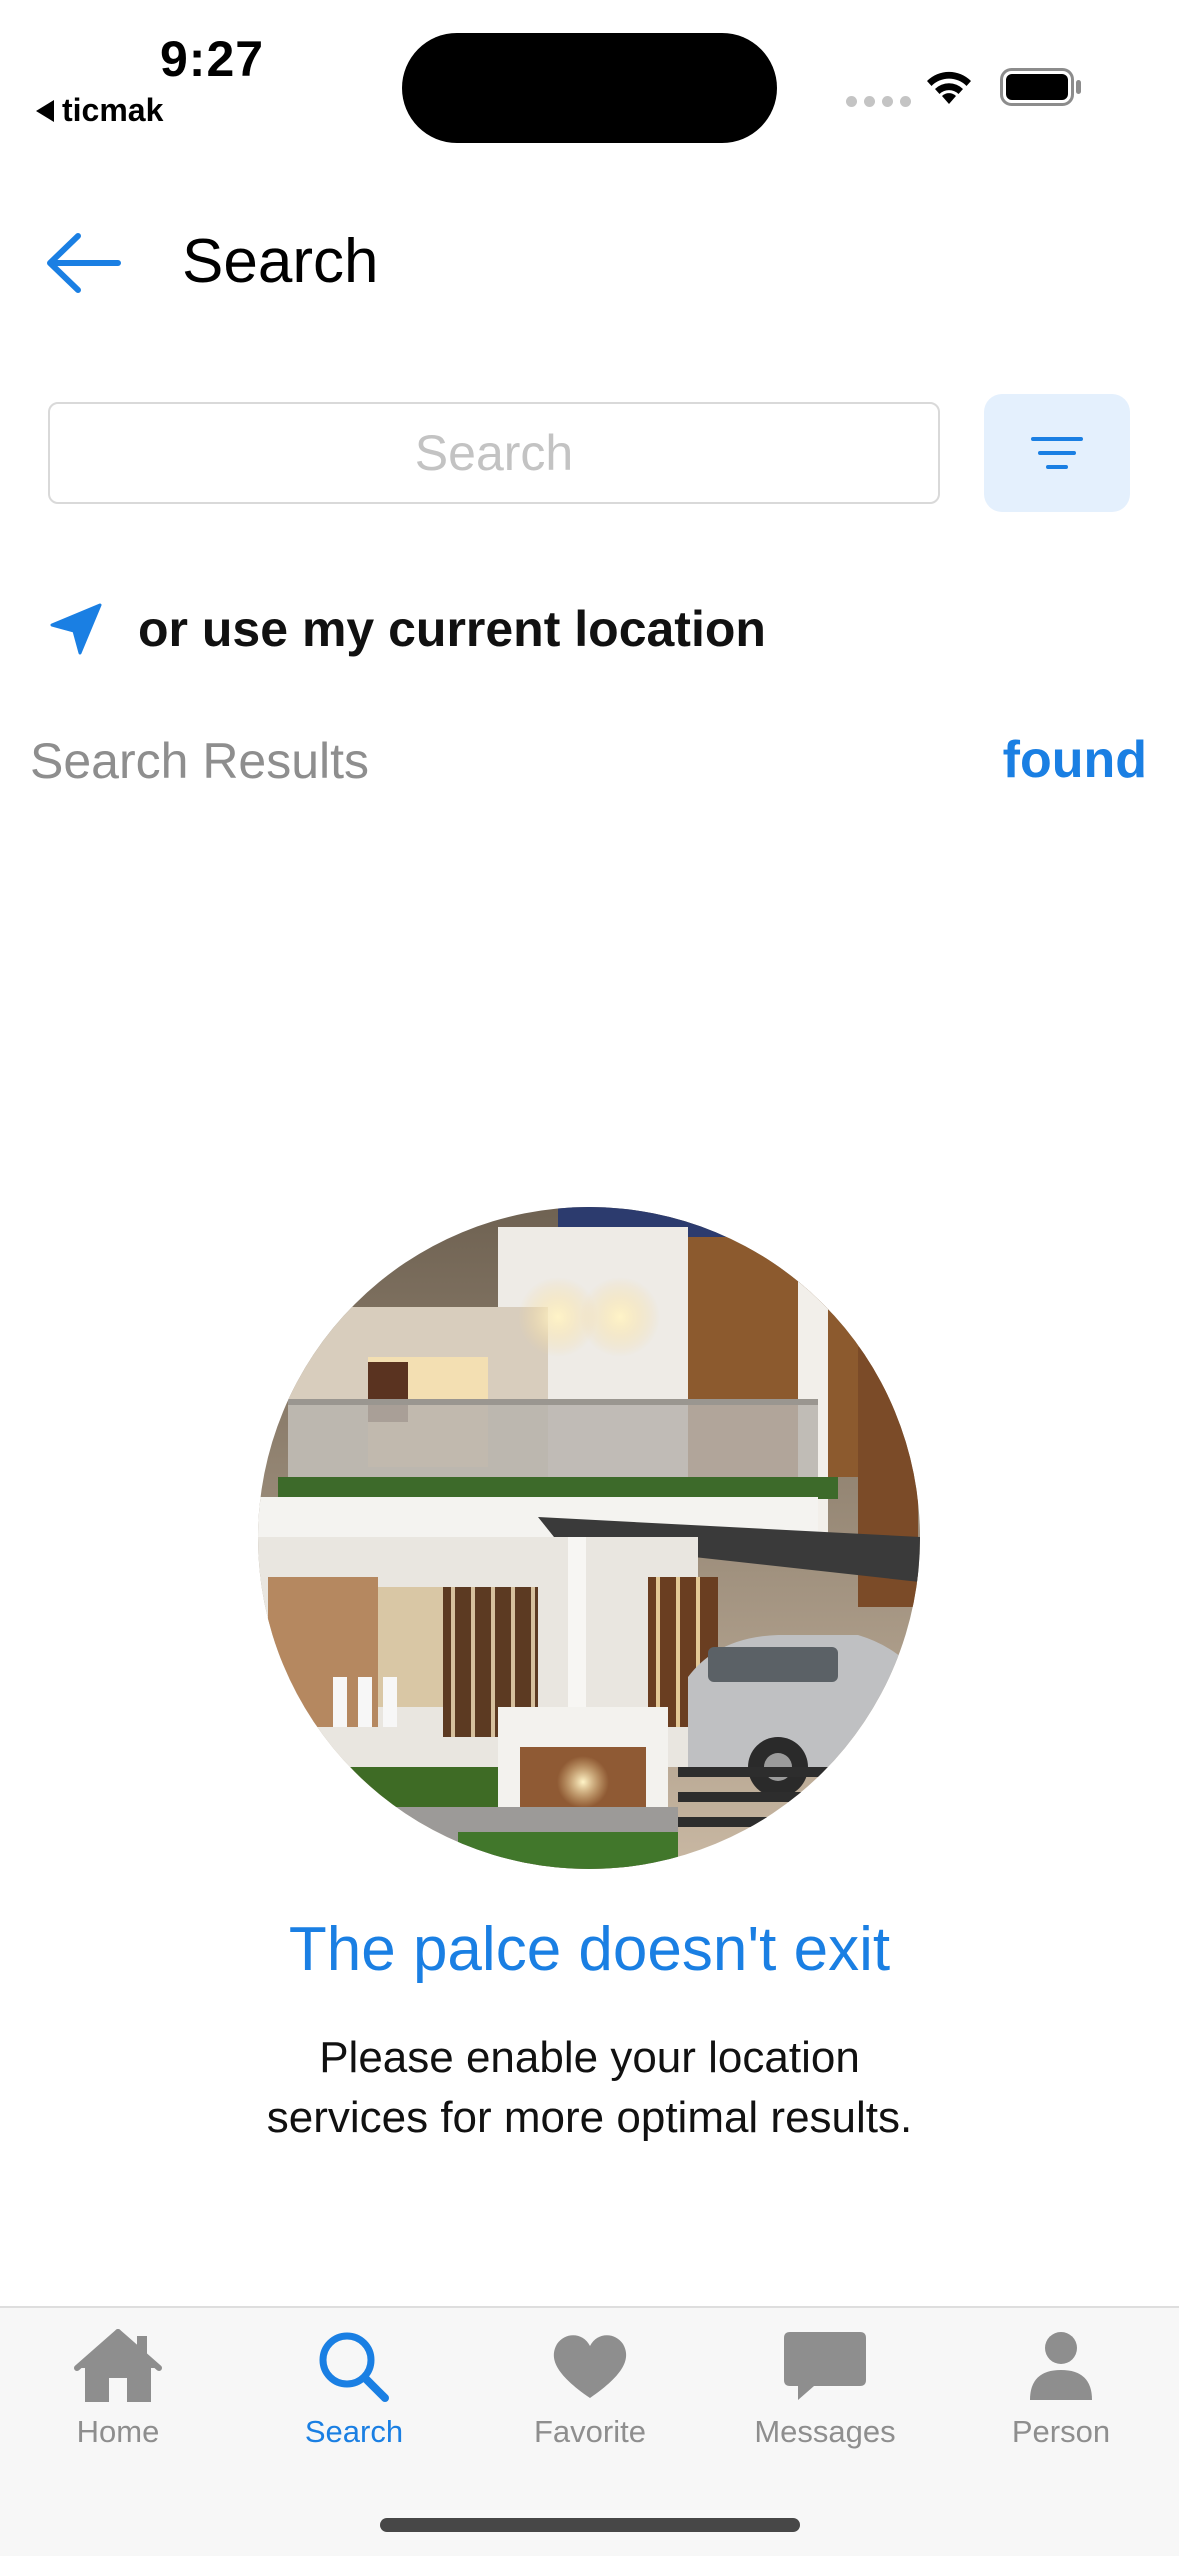  Describe the element at coordinates (589, 2117) in the screenshot. I see `empty-state-message-line2: services for more optimal results.` at that location.